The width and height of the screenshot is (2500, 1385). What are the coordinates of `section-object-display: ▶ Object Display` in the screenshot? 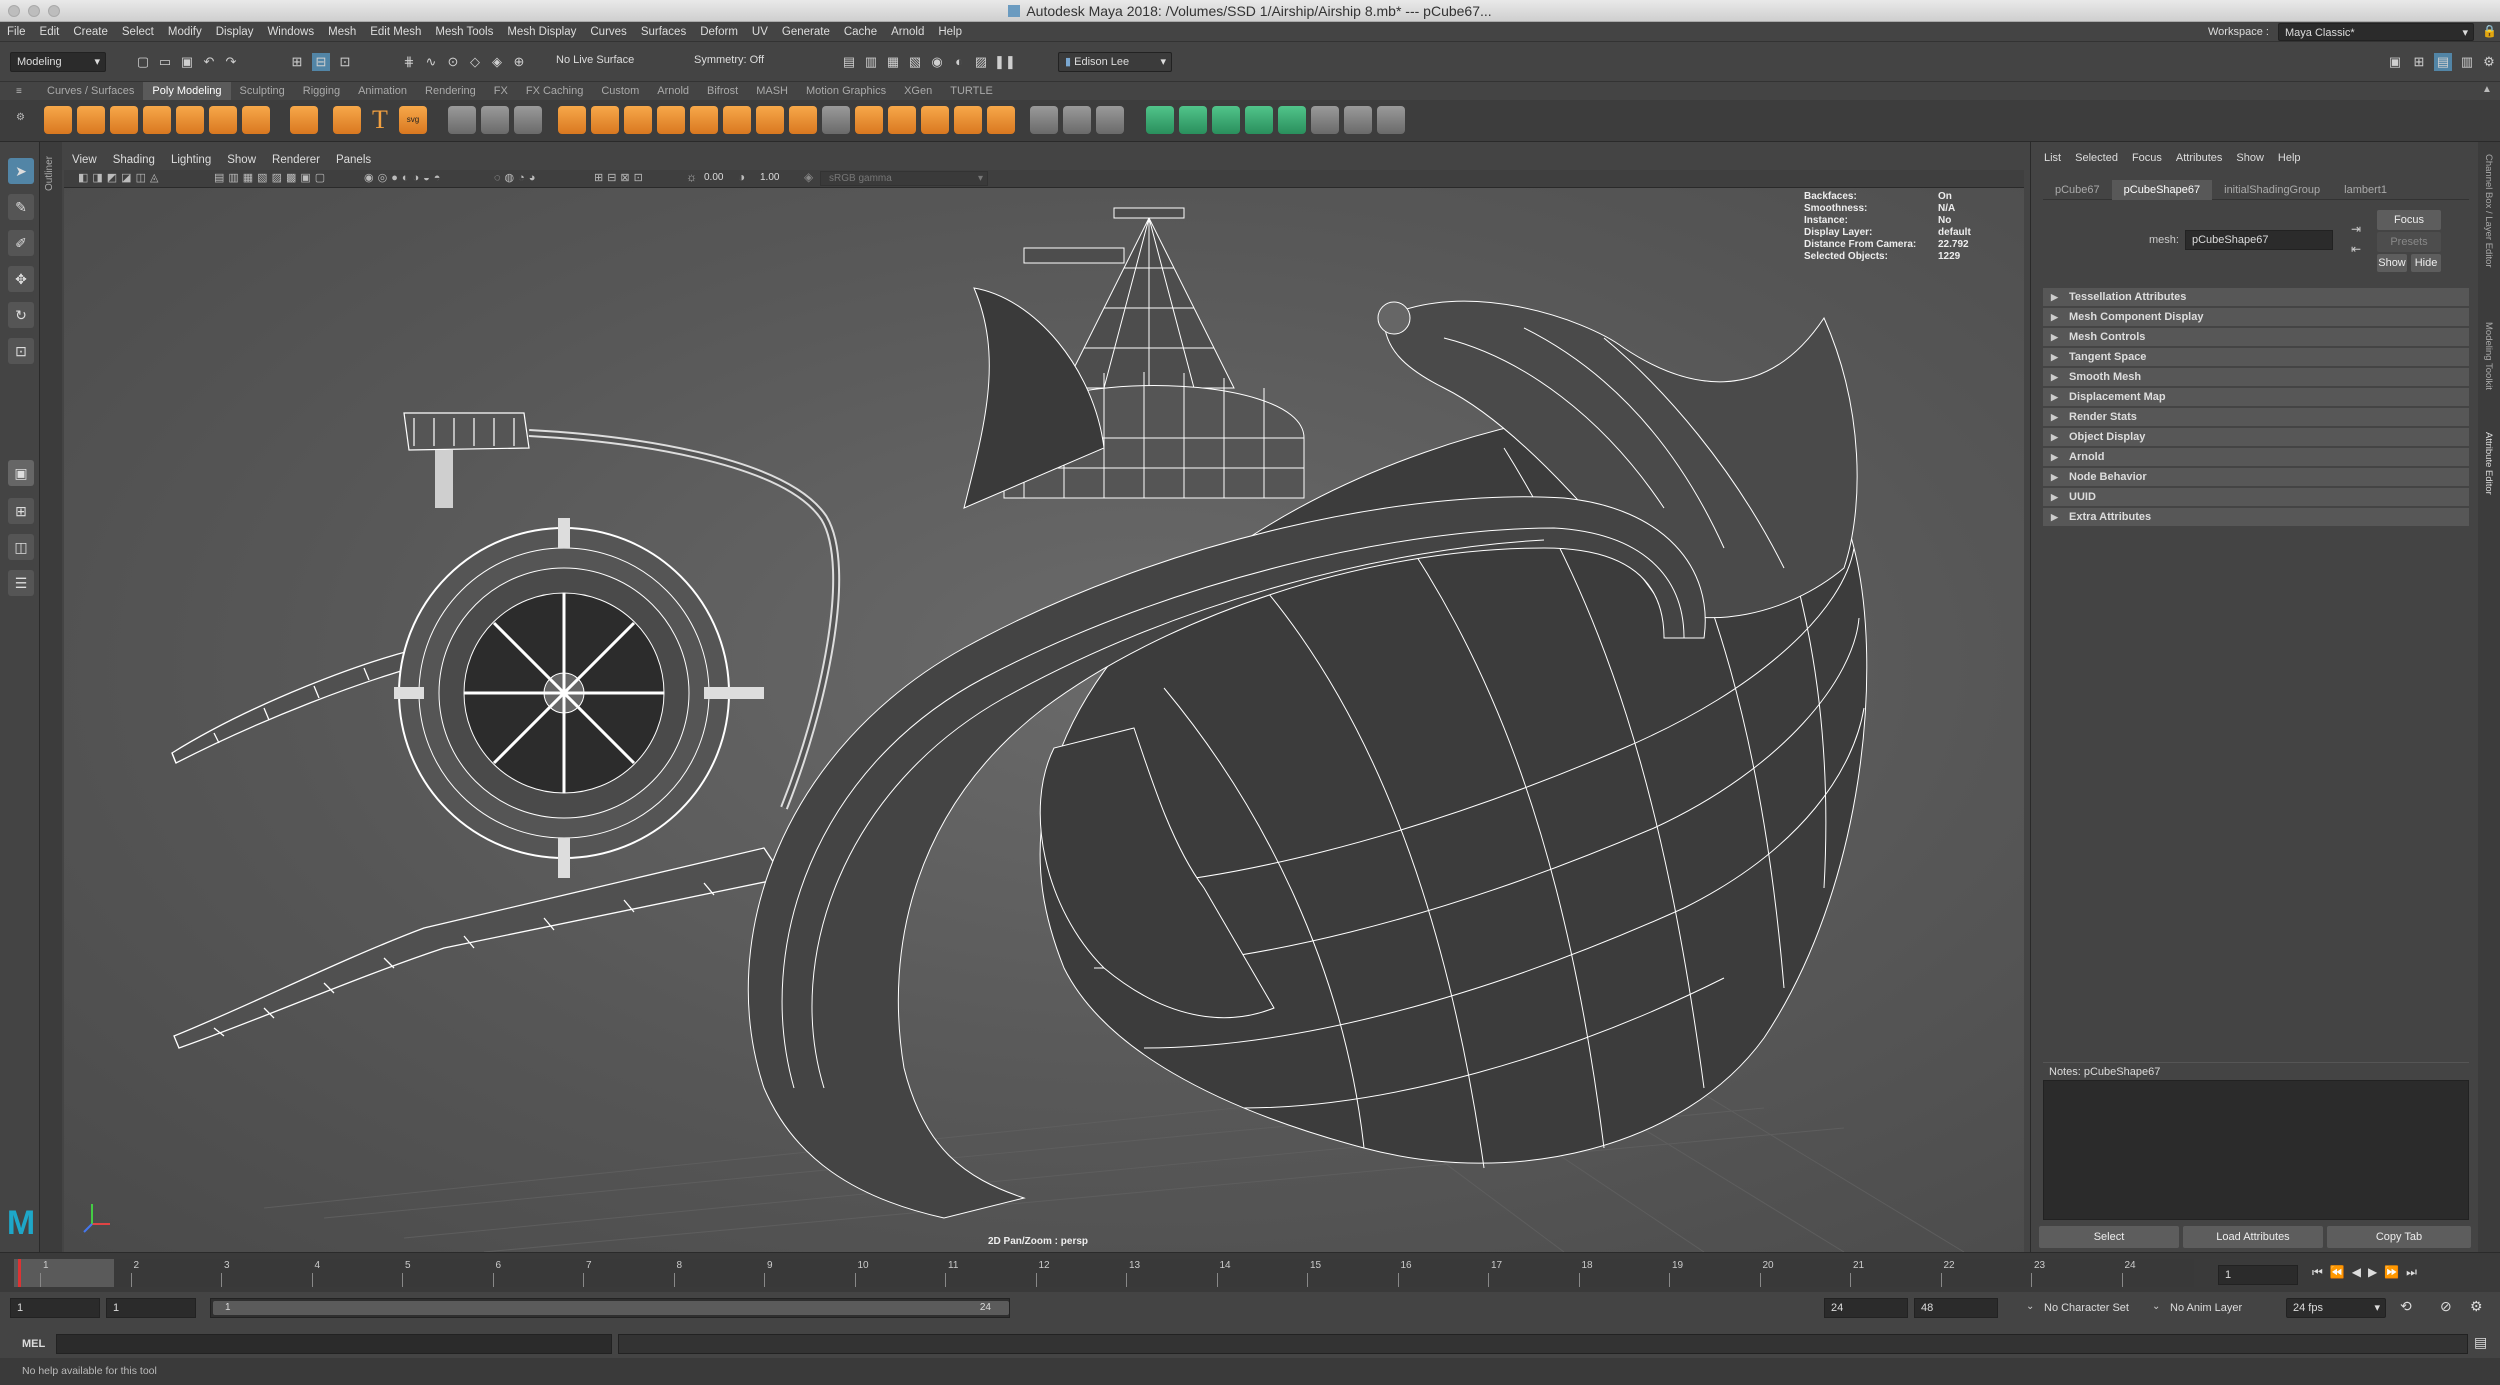 It's located at (2256, 437).